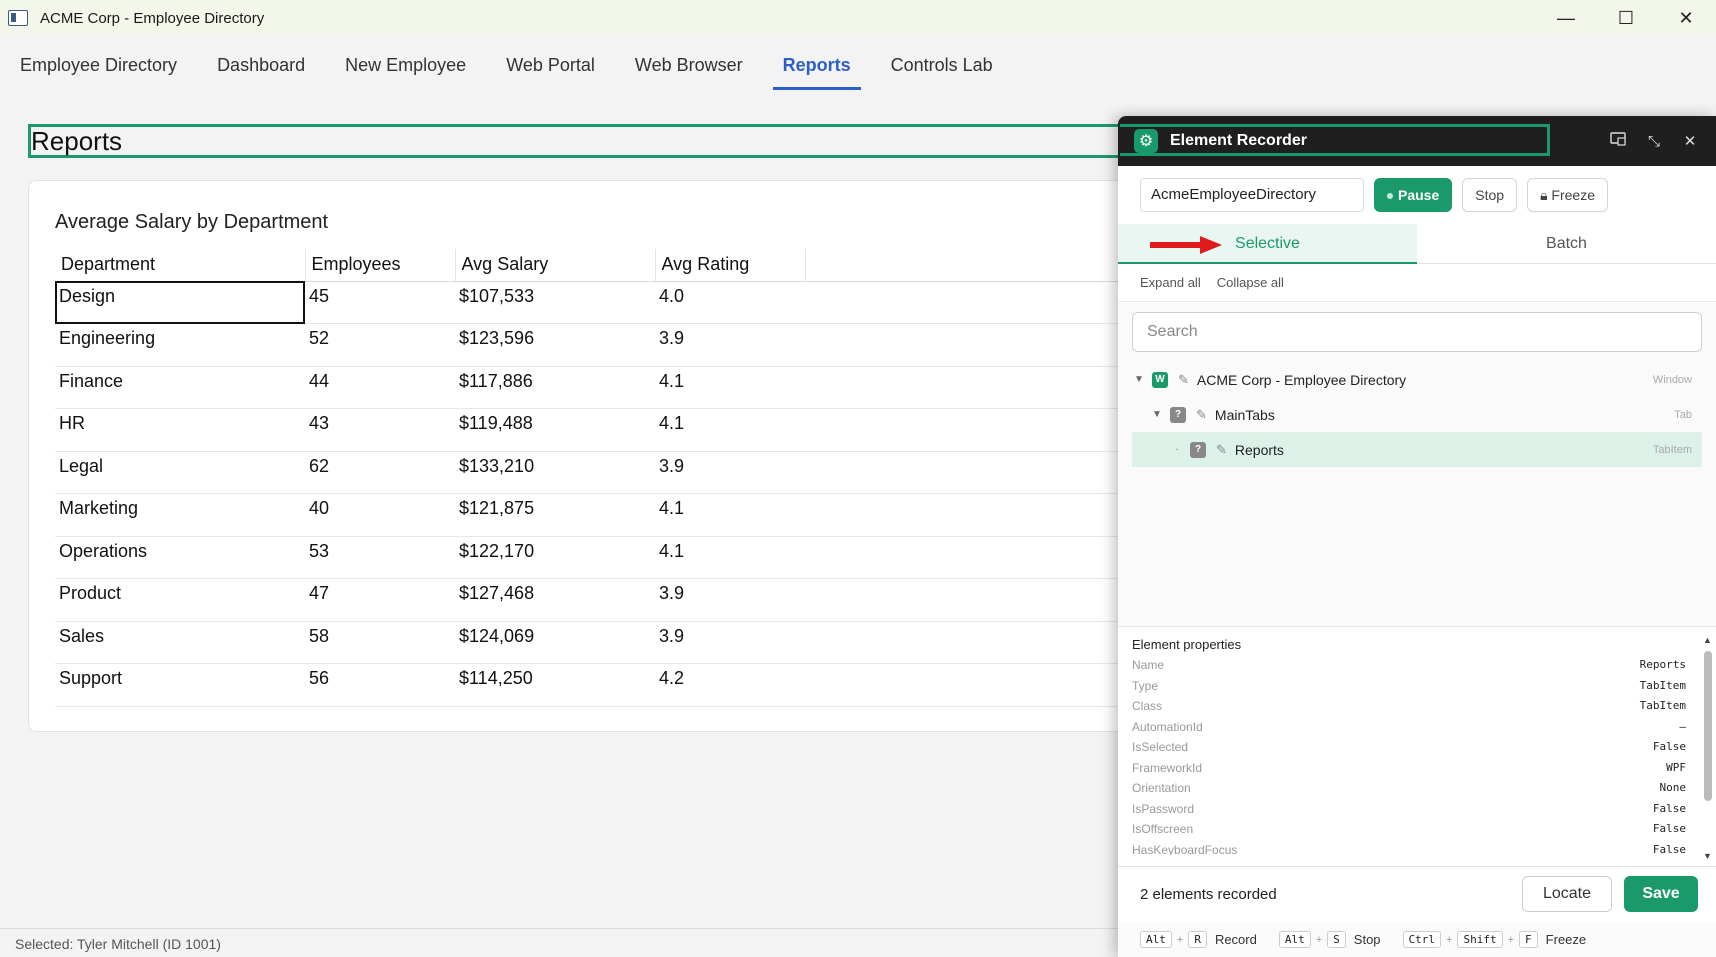 The image size is (1716, 957). Describe the element at coordinates (1424, 689) in the screenshot. I see `property-row: Type TabItem` at that location.